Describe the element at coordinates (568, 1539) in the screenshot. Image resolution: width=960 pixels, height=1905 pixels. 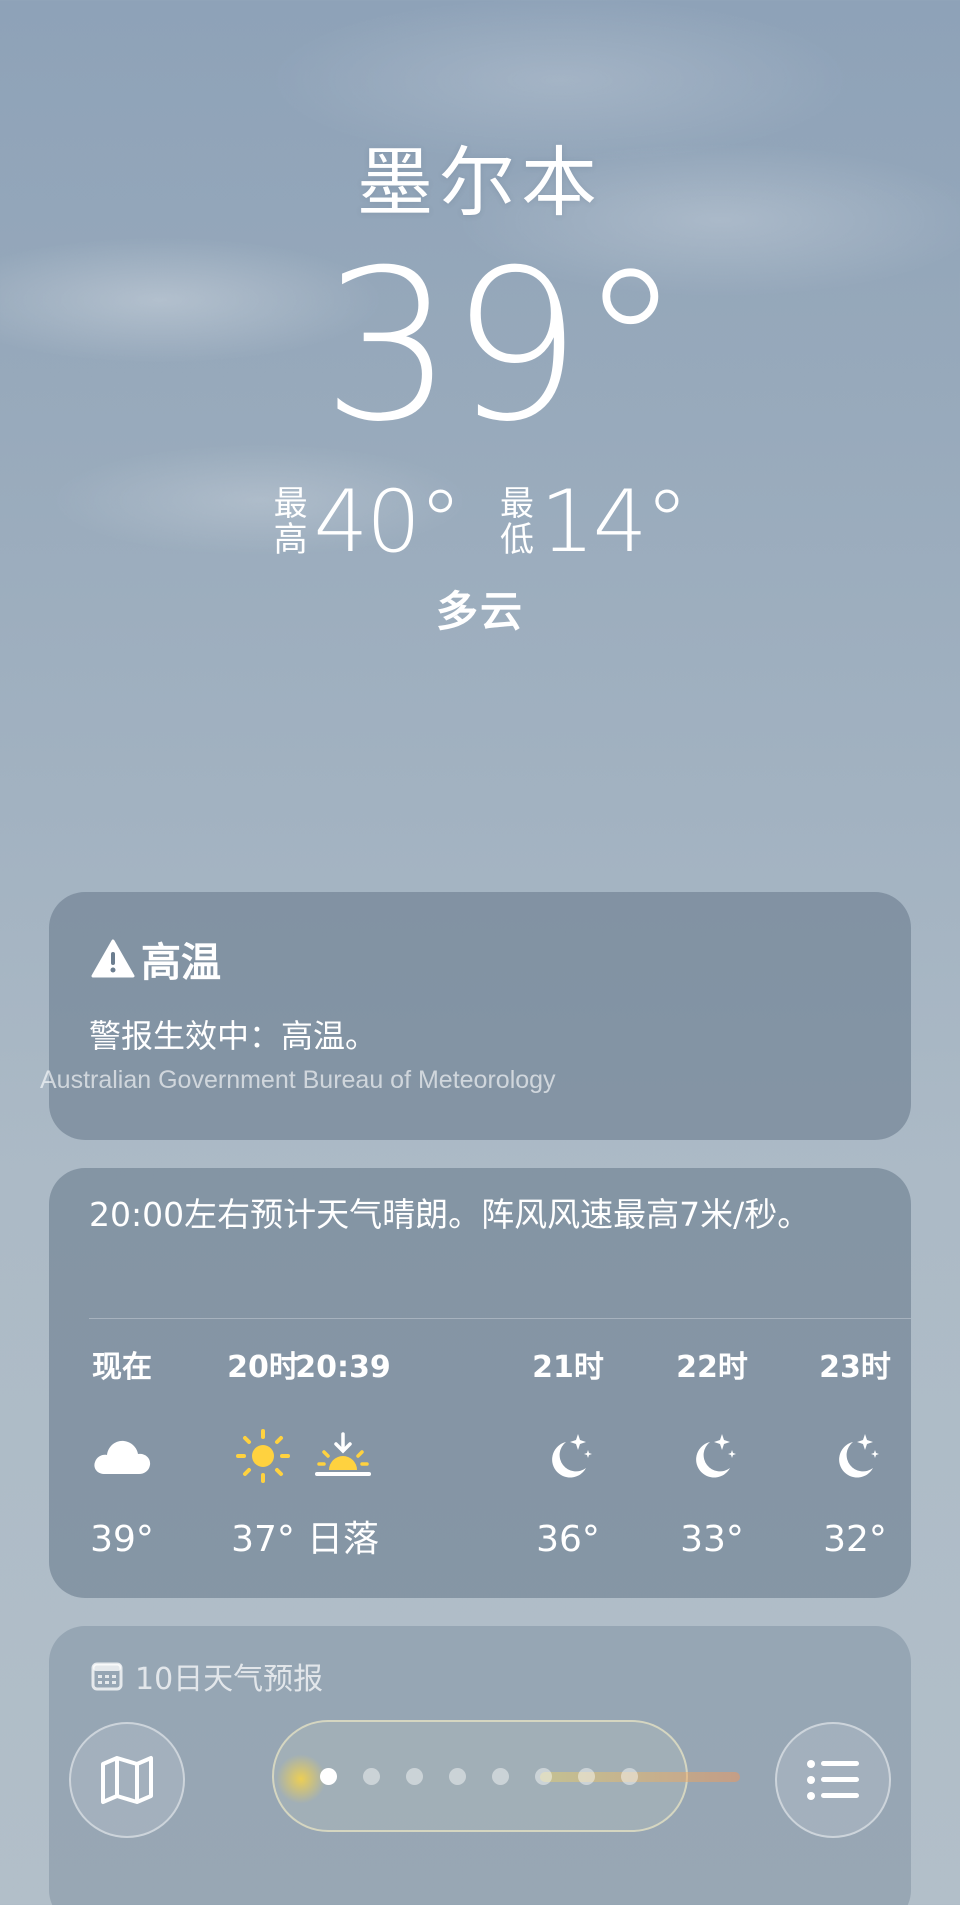
I see `hour-temp: 36°` at that location.